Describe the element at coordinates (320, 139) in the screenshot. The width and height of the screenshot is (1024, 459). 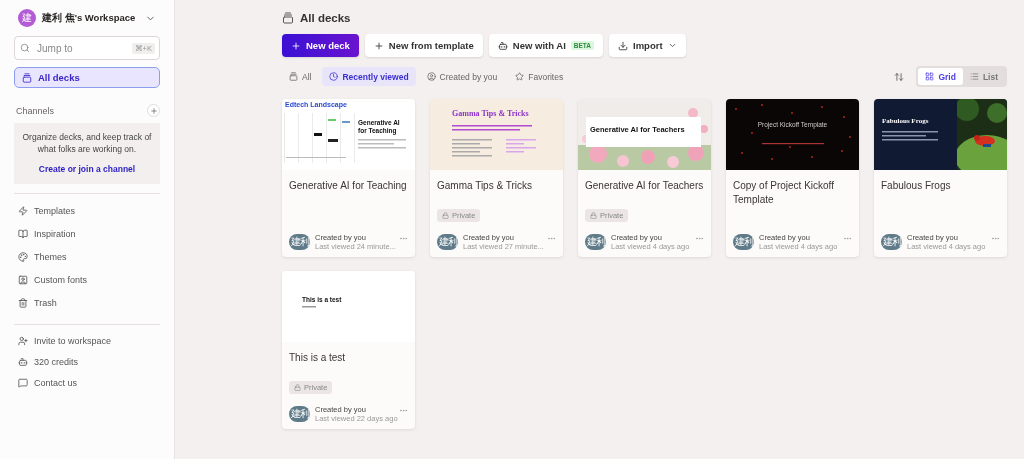
I see `table-drawing` at that location.